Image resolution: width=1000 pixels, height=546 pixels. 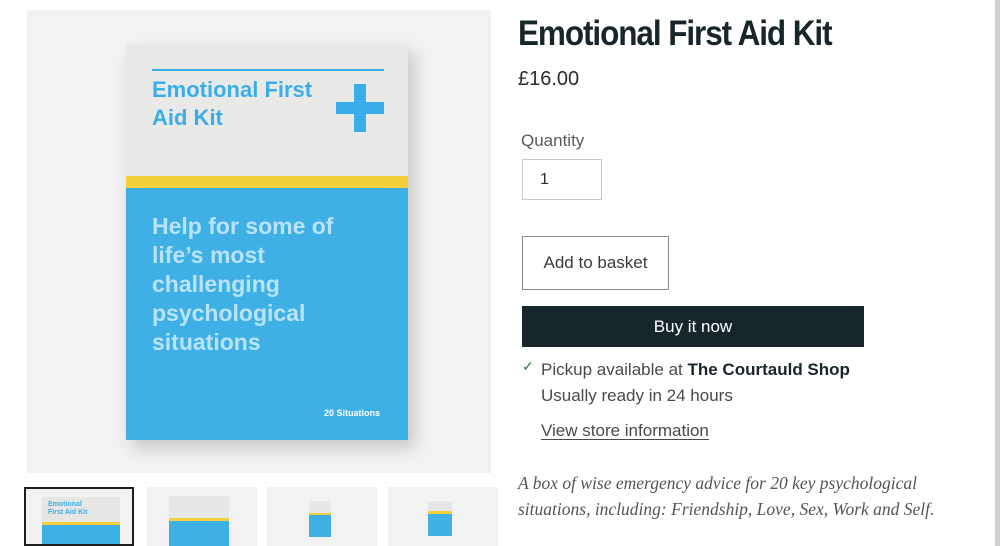 I want to click on medical-cross-icon, so click(x=360, y=108).